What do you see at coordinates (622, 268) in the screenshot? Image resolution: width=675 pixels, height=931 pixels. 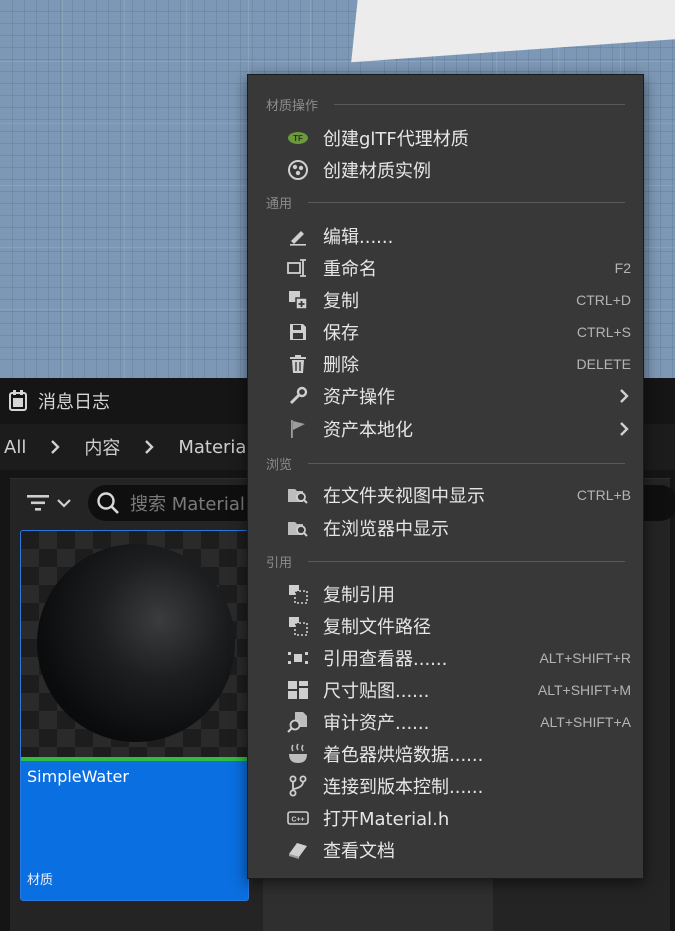 I see `shortcut-label: F2` at bounding box center [622, 268].